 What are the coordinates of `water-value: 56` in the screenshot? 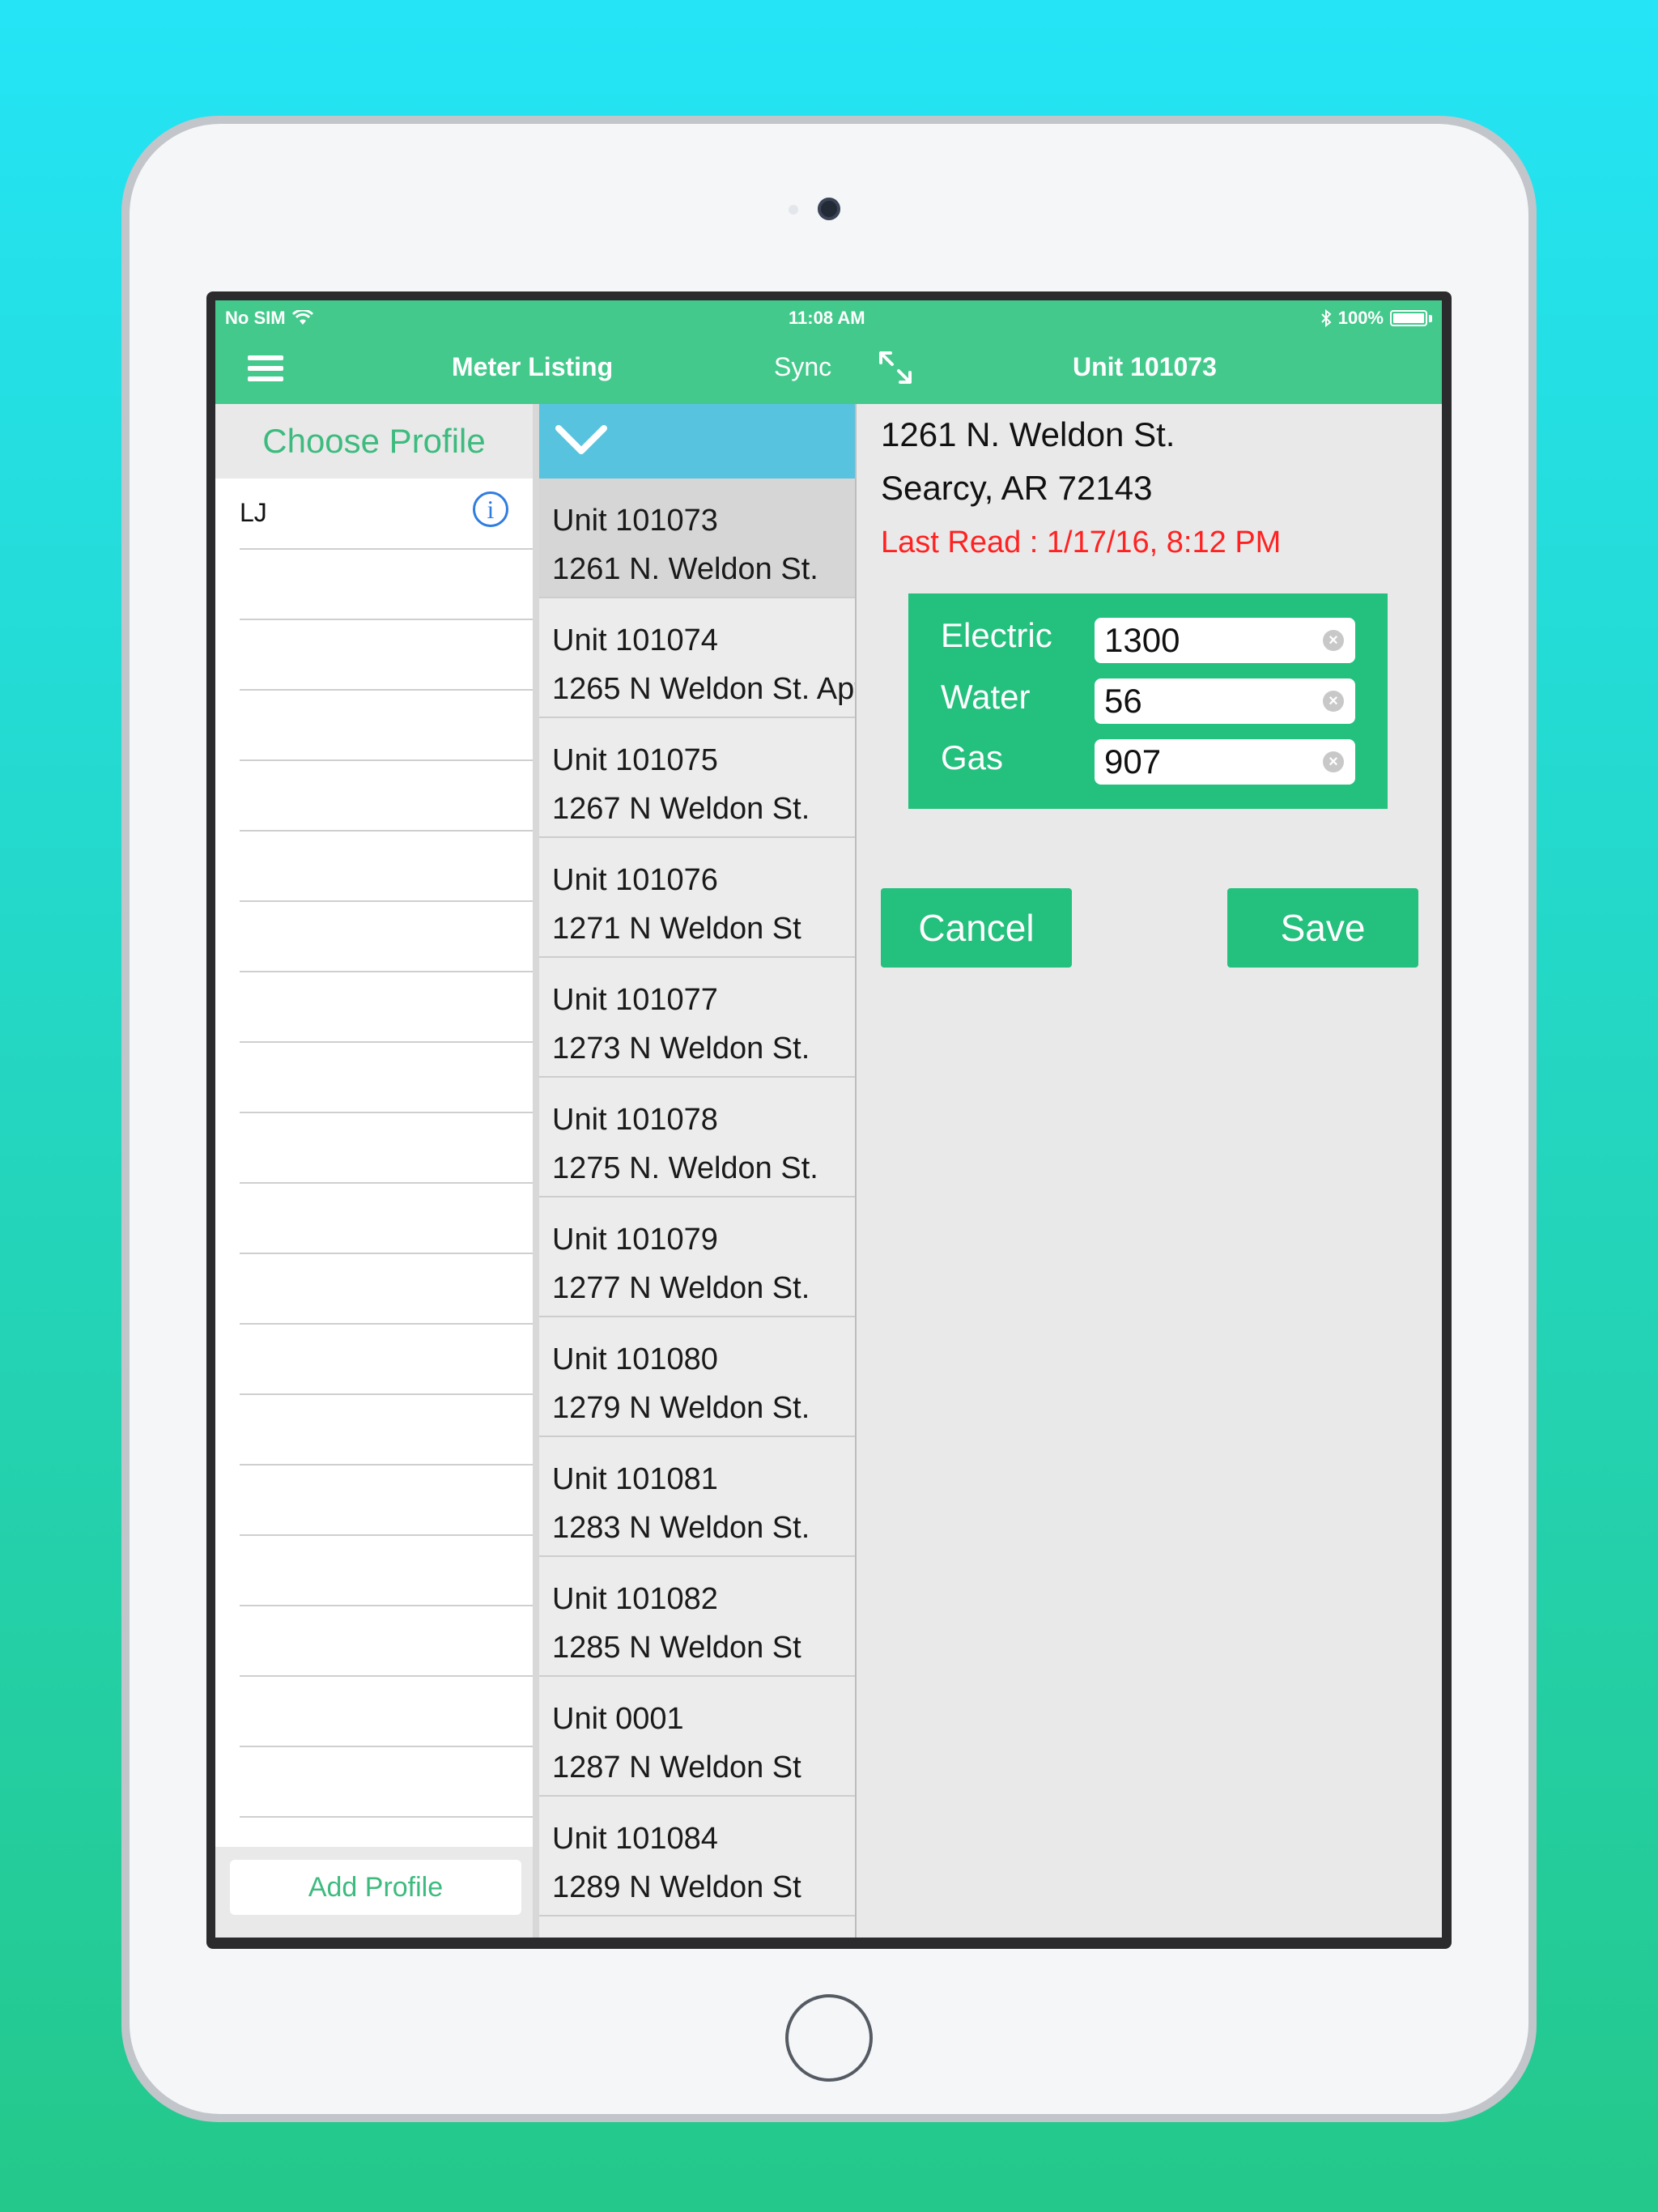 It's located at (1123, 701).